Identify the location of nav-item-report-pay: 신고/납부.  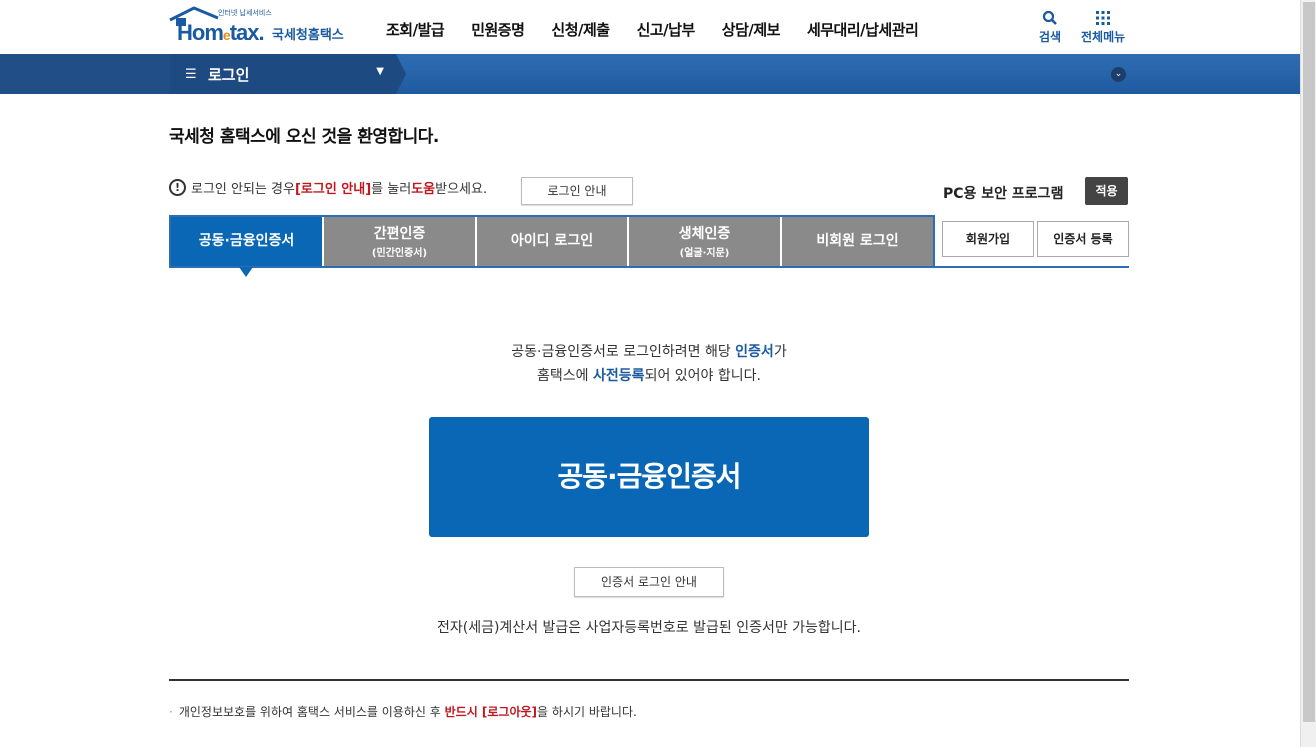
(666, 29).